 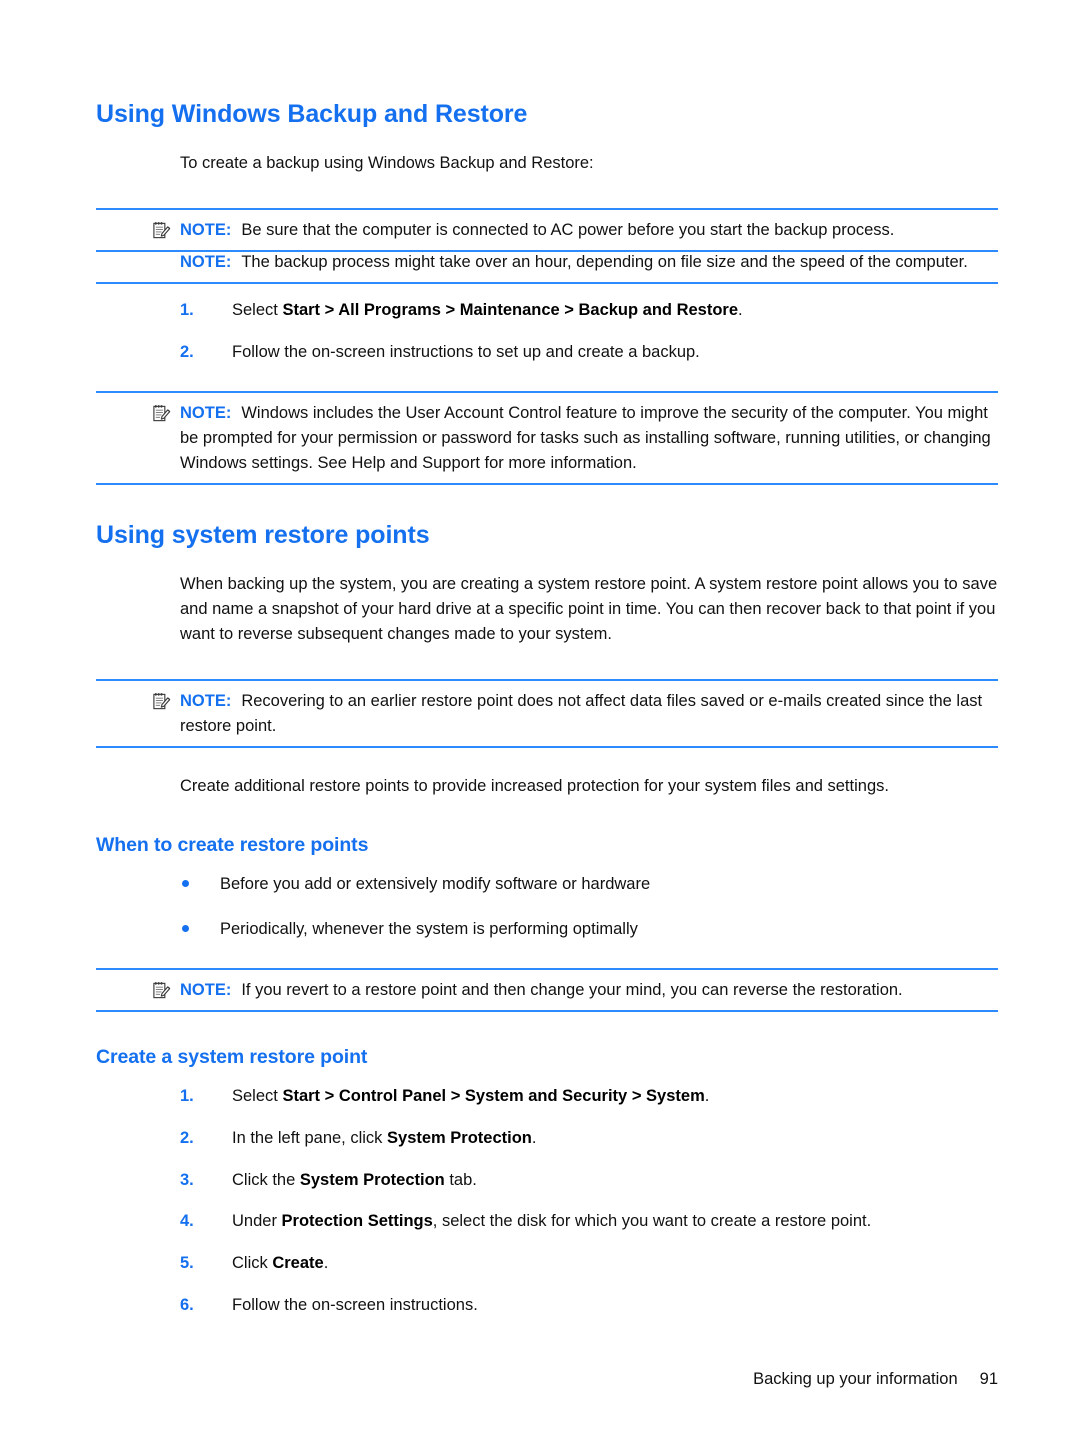 What do you see at coordinates (988, 1379) in the screenshot?
I see `footer-page-number: 91` at bounding box center [988, 1379].